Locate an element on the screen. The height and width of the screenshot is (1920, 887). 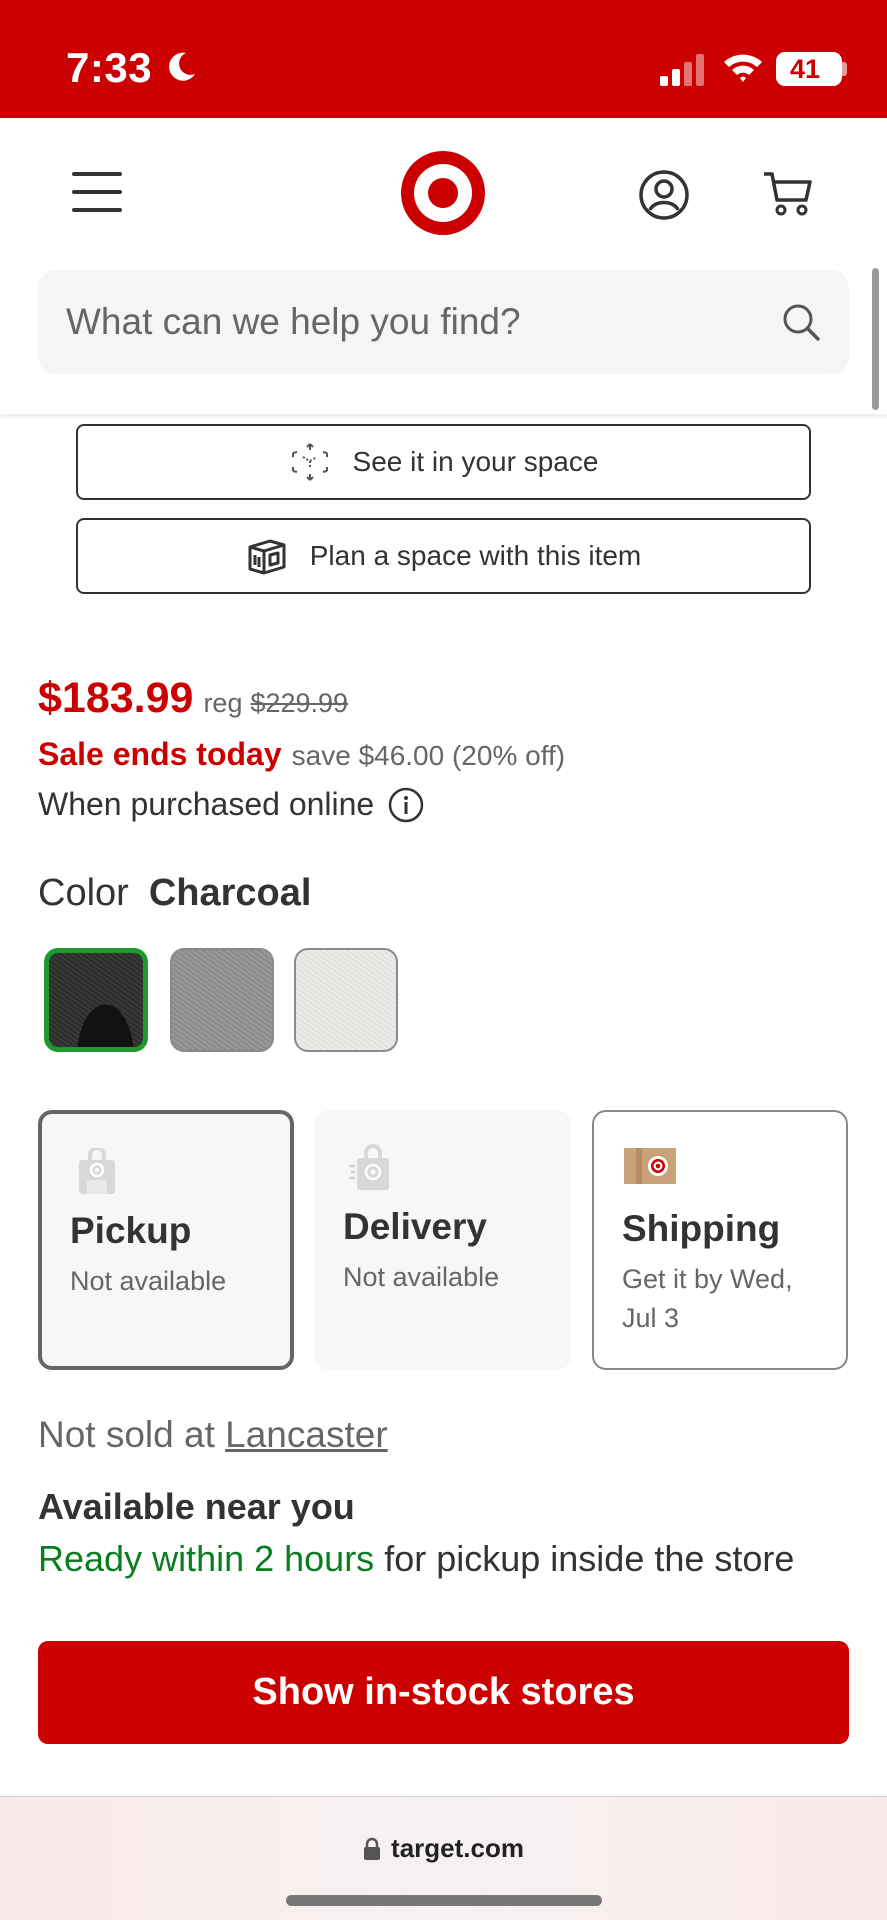
pickup-bag-icon is located at coordinates (97, 1171).